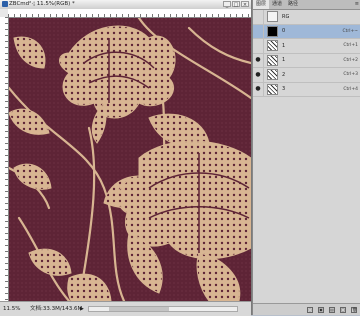  What do you see at coordinates (293, 4) in the screenshot?
I see `tab-paths: 路径` at bounding box center [293, 4].